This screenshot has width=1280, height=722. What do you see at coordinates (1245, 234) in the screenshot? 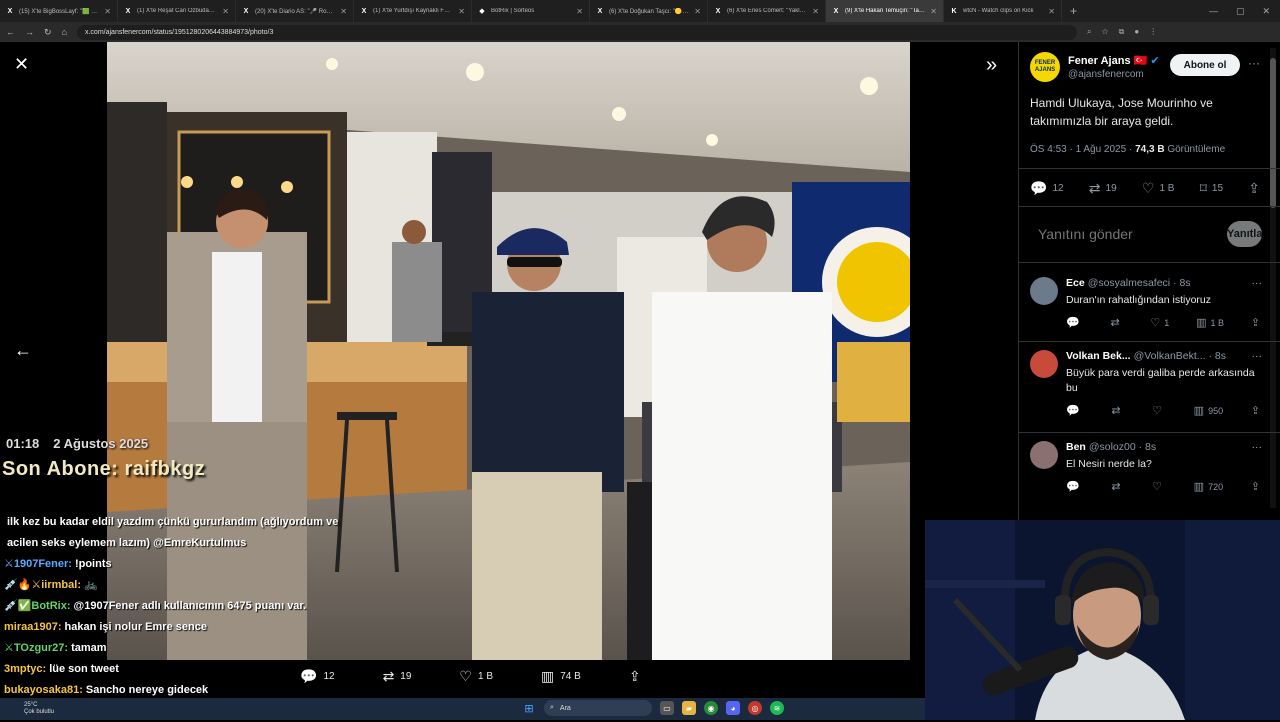
I see `reply-button: Yanıtla` at bounding box center [1245, 234].